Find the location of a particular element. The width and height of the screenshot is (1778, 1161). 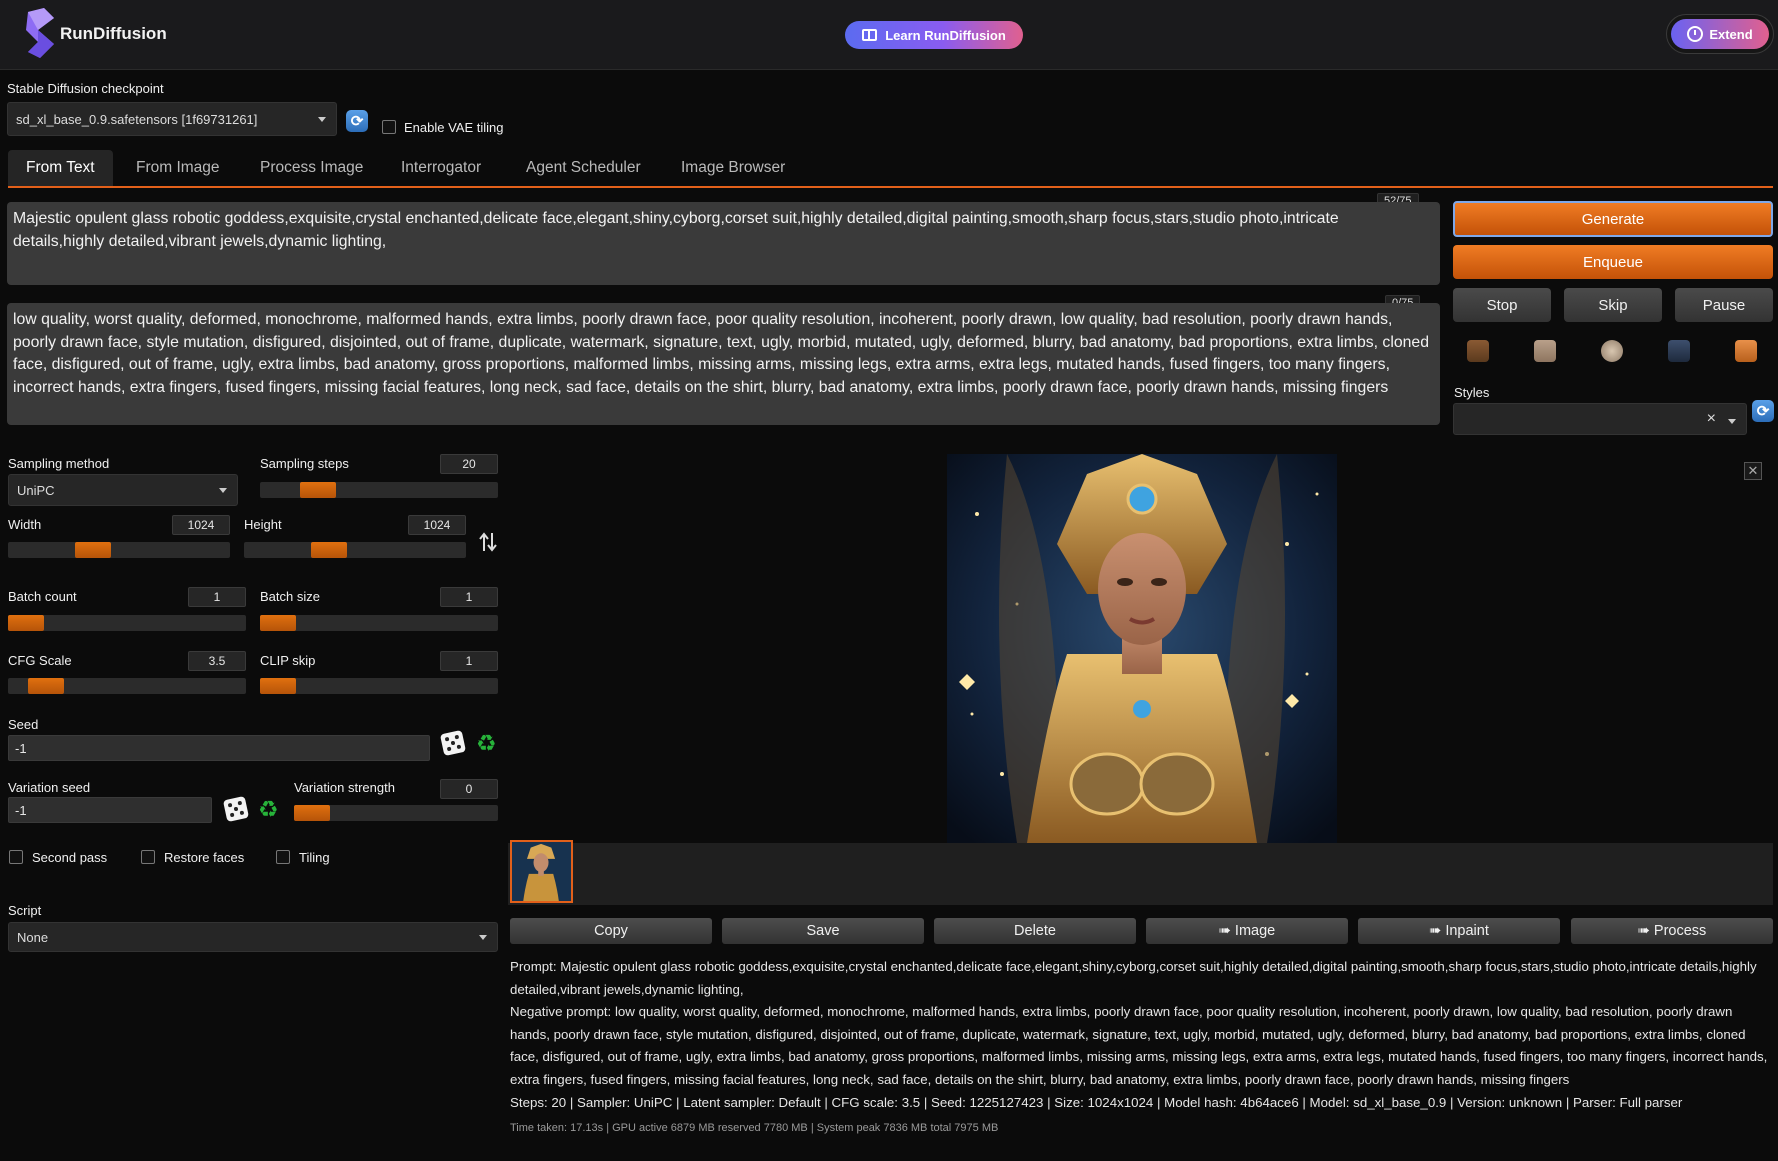

brand-name: RunDiffusion is located at coordinates (113, 34).